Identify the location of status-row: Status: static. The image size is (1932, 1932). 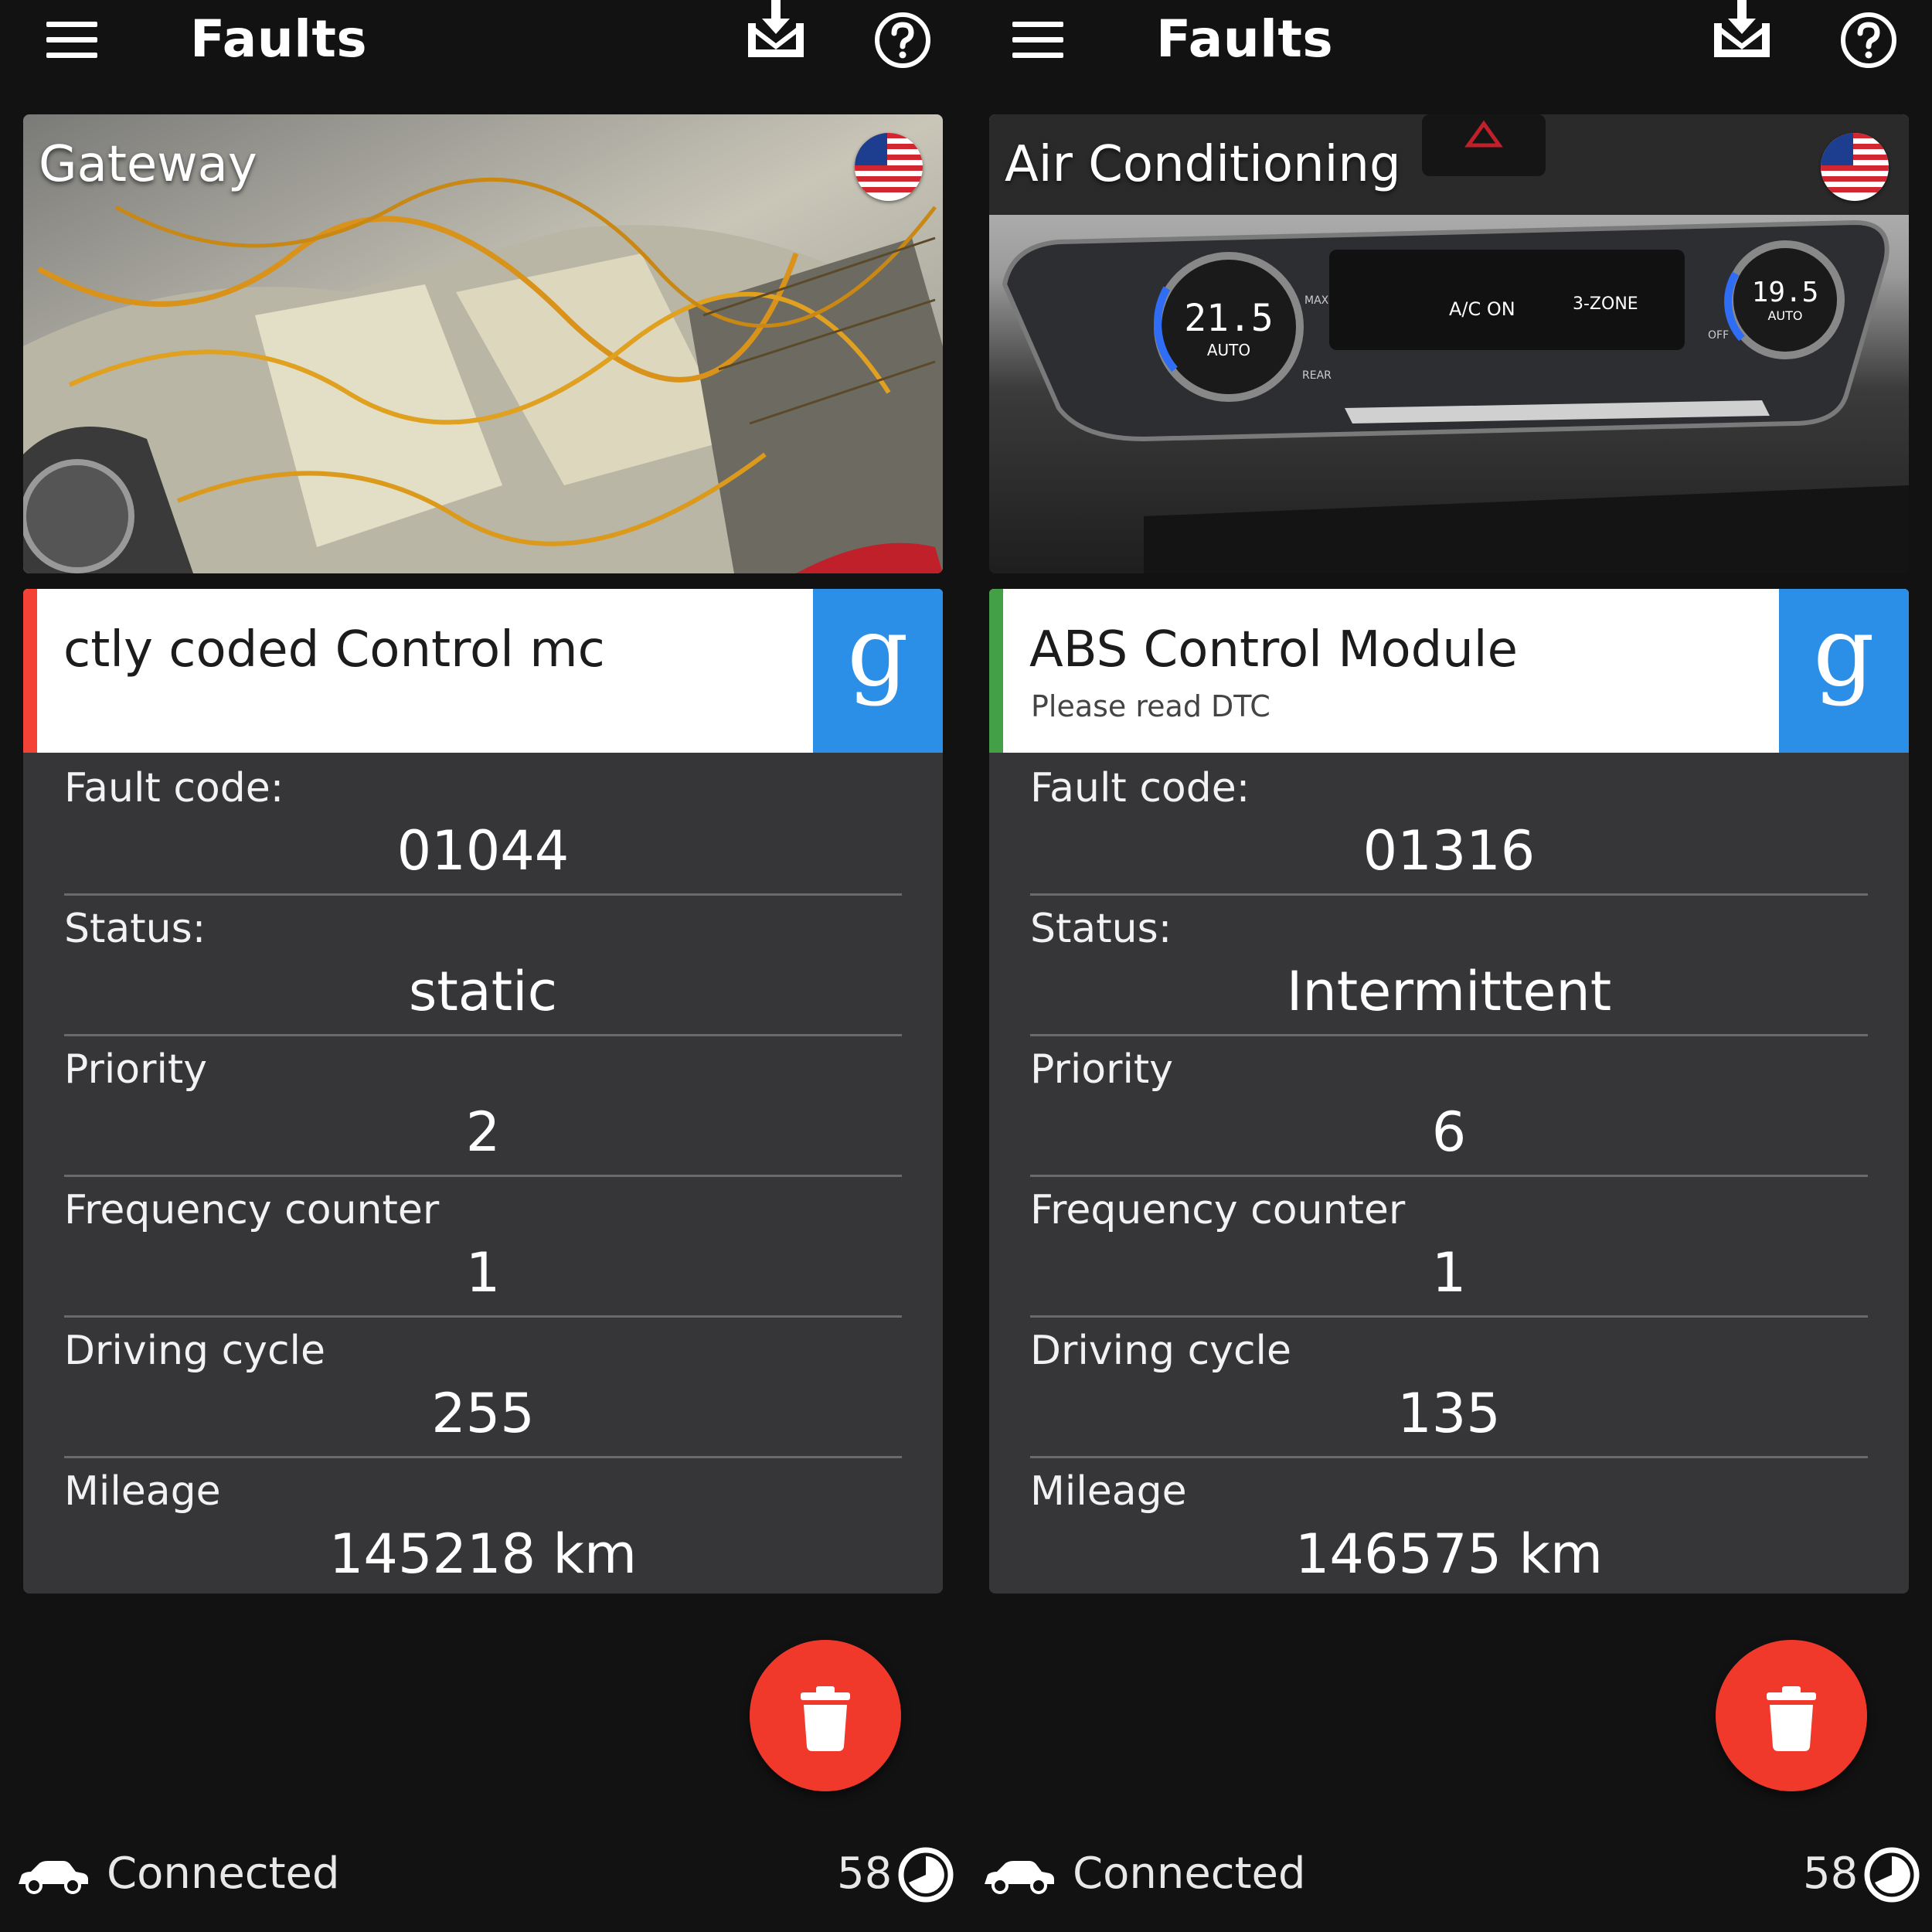
(483, 964).